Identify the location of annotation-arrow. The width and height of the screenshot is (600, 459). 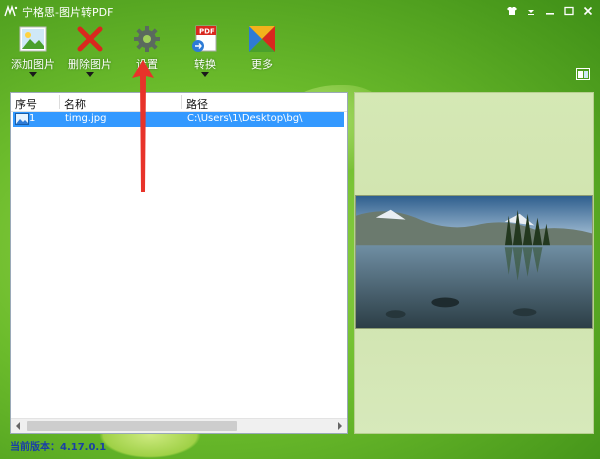
(143, 126).